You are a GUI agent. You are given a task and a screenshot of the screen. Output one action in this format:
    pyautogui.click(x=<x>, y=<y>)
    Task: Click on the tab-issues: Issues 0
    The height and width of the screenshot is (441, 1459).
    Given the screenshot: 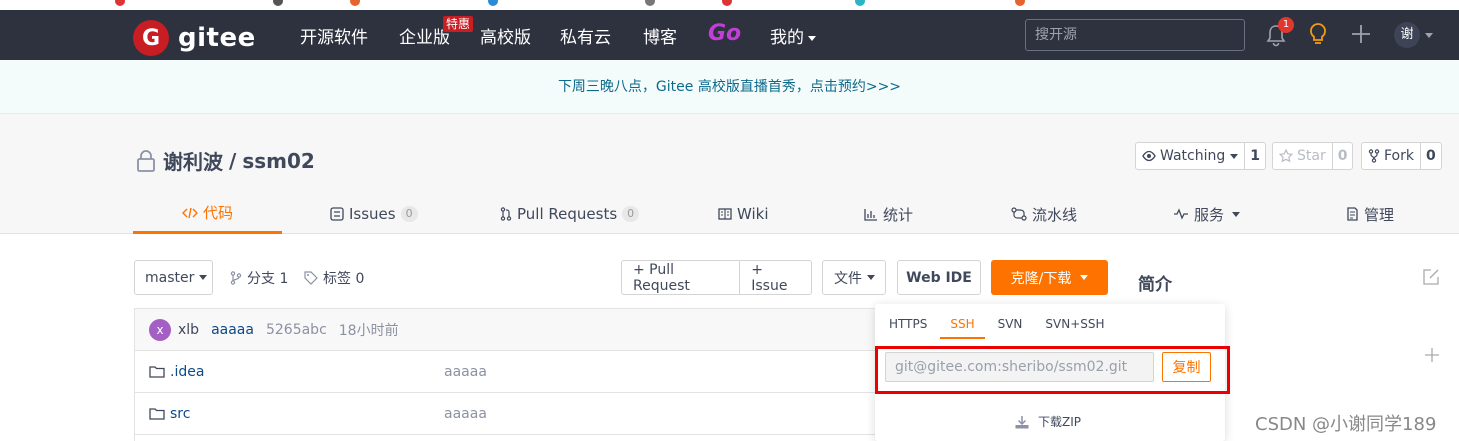 What is the action you would take?
    pyautogui.click(x=374, y=214)
    